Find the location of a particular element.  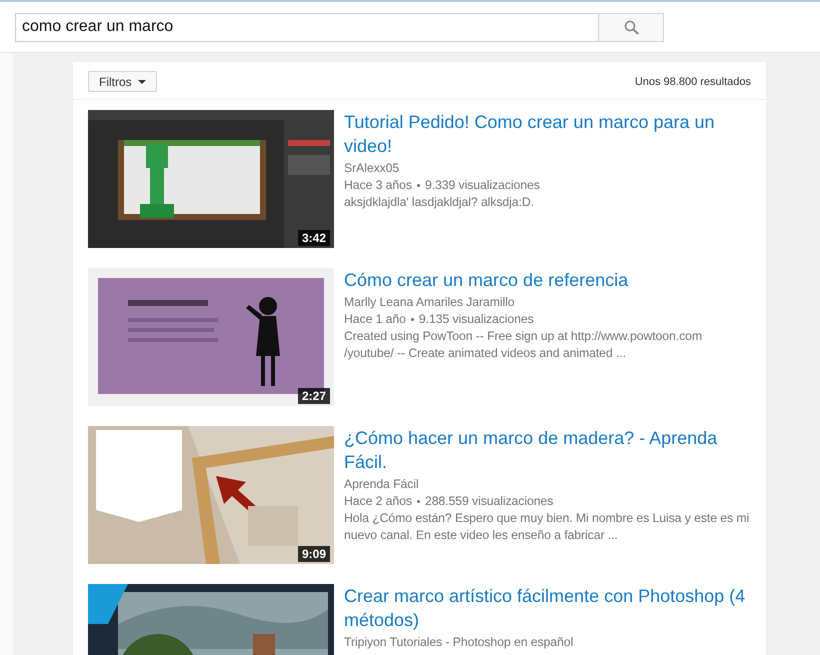

view-count: 288.559 visualizaciones is located at coordinates (489, 501).